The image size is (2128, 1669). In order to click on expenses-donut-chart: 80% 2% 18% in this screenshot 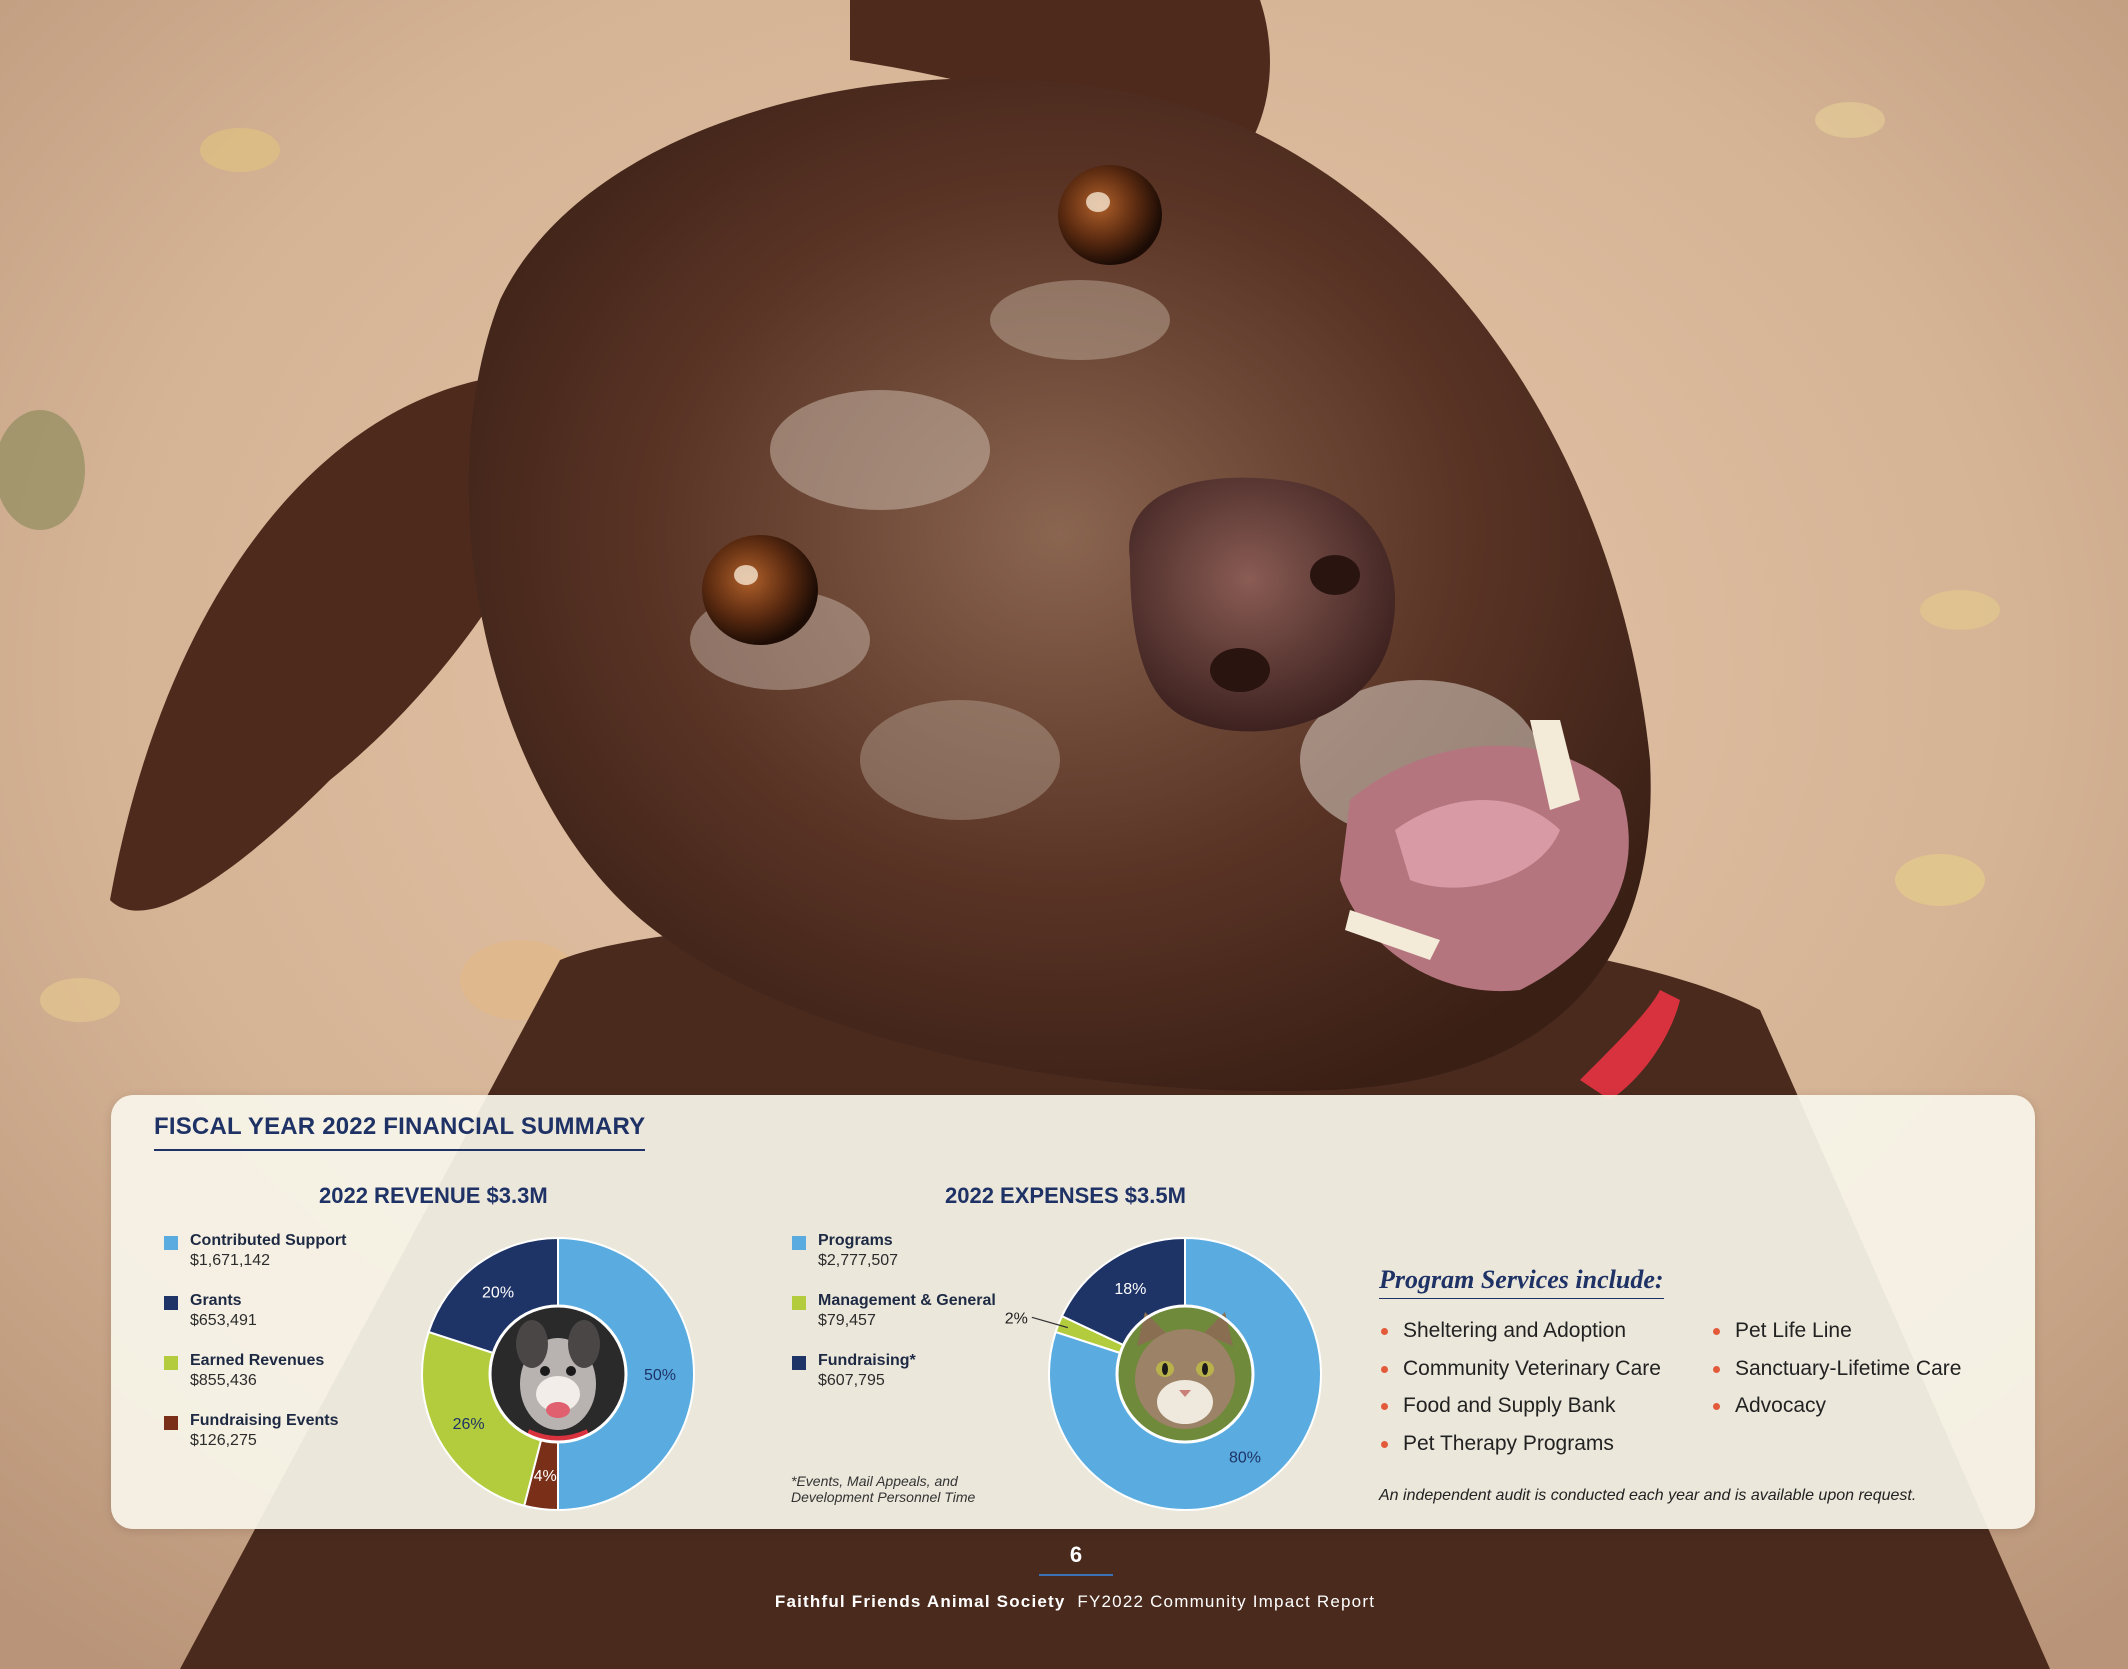, I will do `click(1165, 1374)`.